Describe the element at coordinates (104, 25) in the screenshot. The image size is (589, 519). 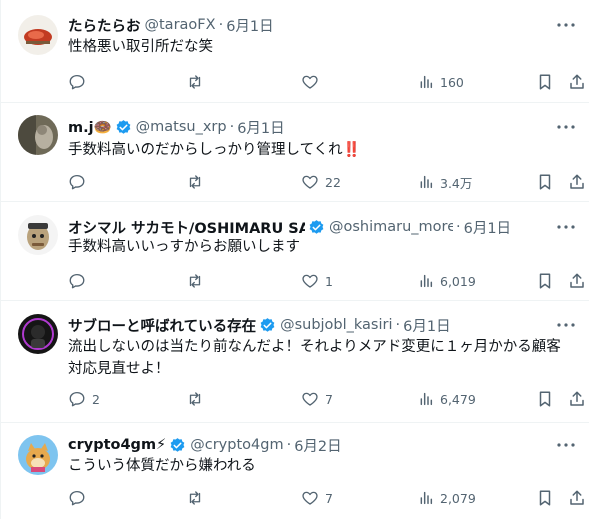
I see `display-name: たらたらお` at that location.